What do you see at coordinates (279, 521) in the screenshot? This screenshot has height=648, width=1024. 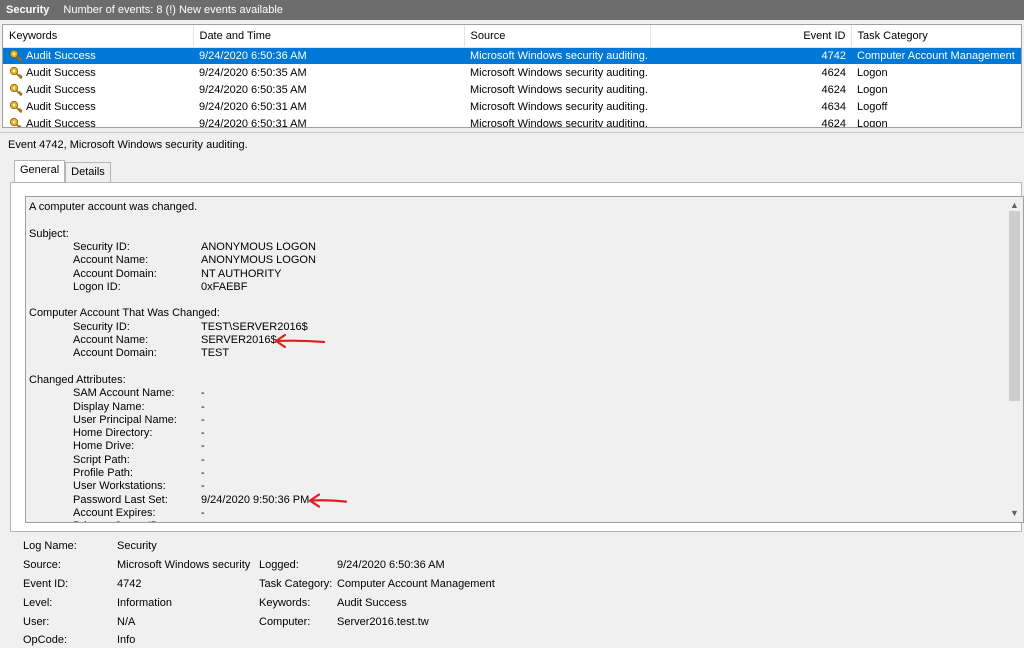 I see `changed-attribute-field: Primary Group ID:` at bounding box center [279, 521].